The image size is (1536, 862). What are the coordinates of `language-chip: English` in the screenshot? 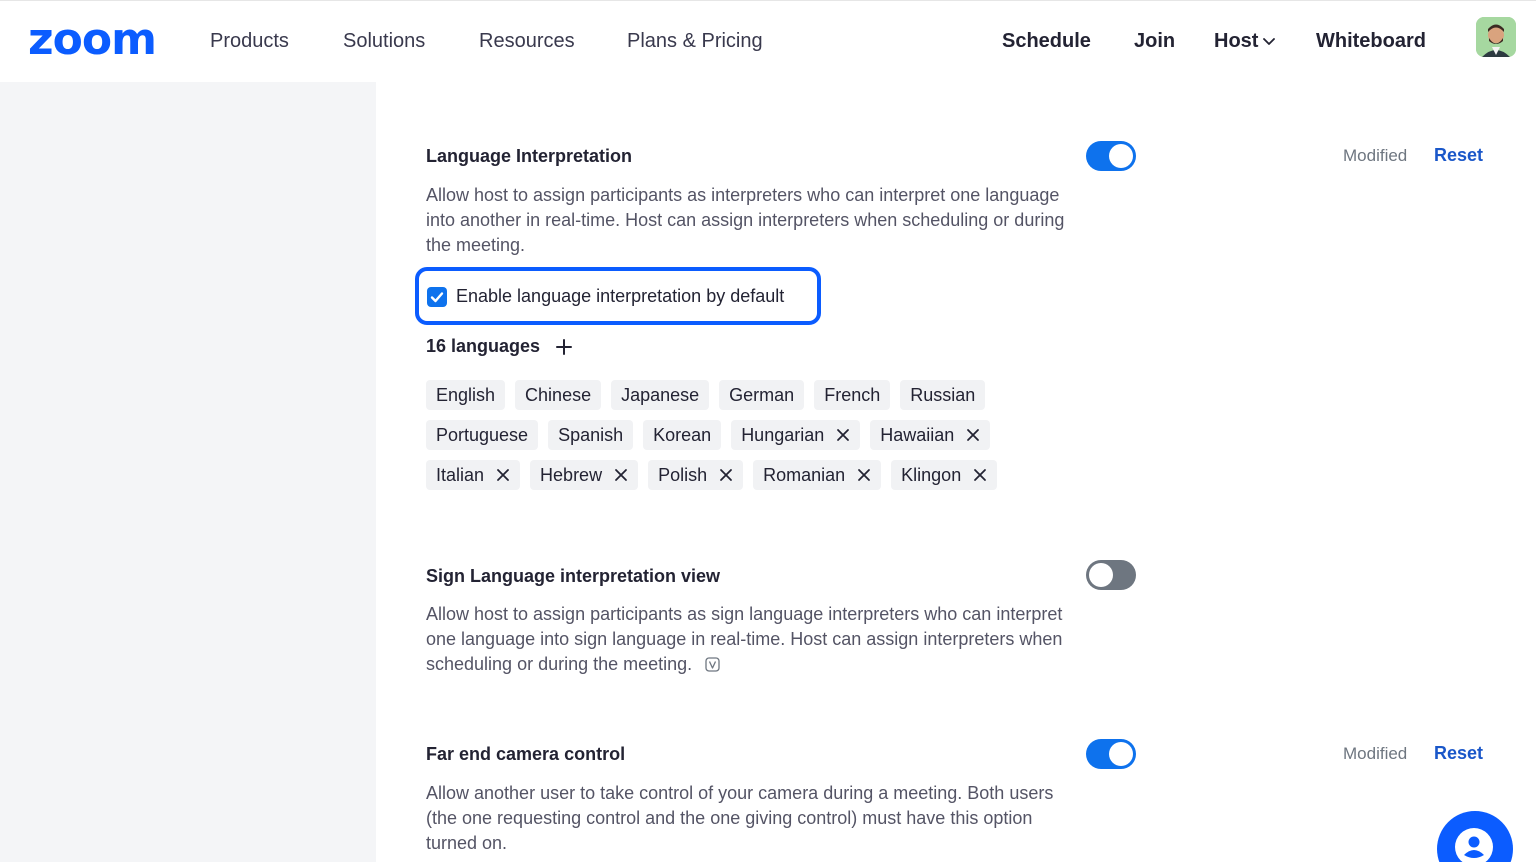 It's located at (466, 395).